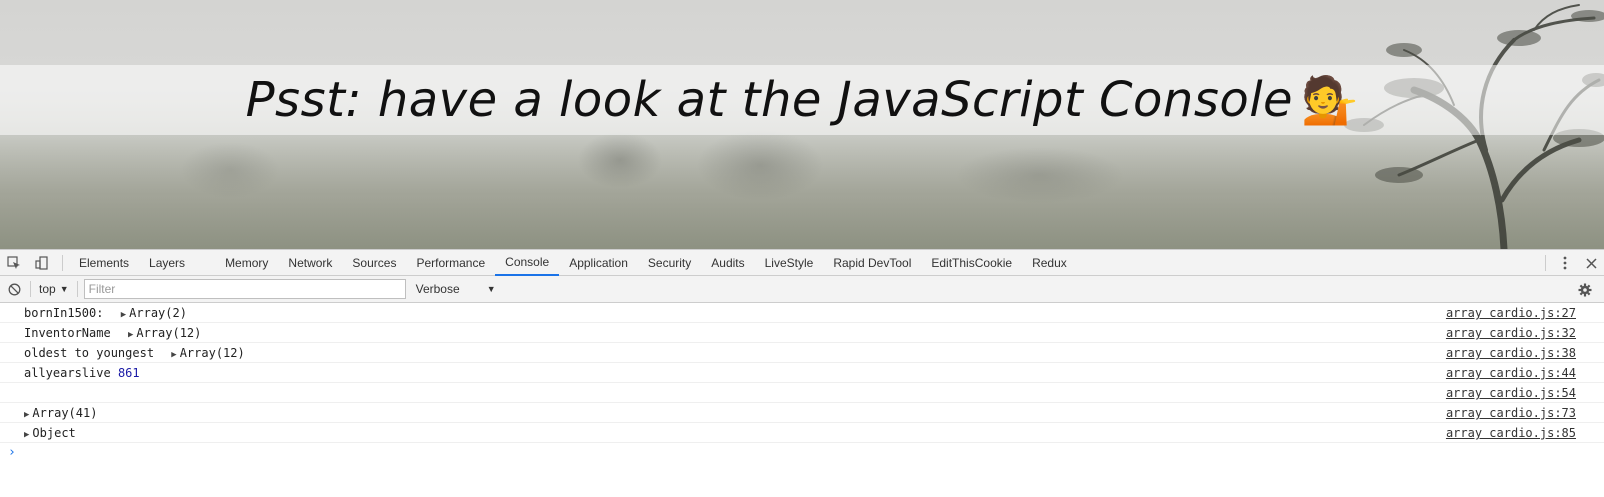 Image resolution: width=1604 pixels, height=497 pixels. What do you see at coordinates (14, 263) in the screenshot?
I see `inspect-element-icon` at bounding box center [14, 263].